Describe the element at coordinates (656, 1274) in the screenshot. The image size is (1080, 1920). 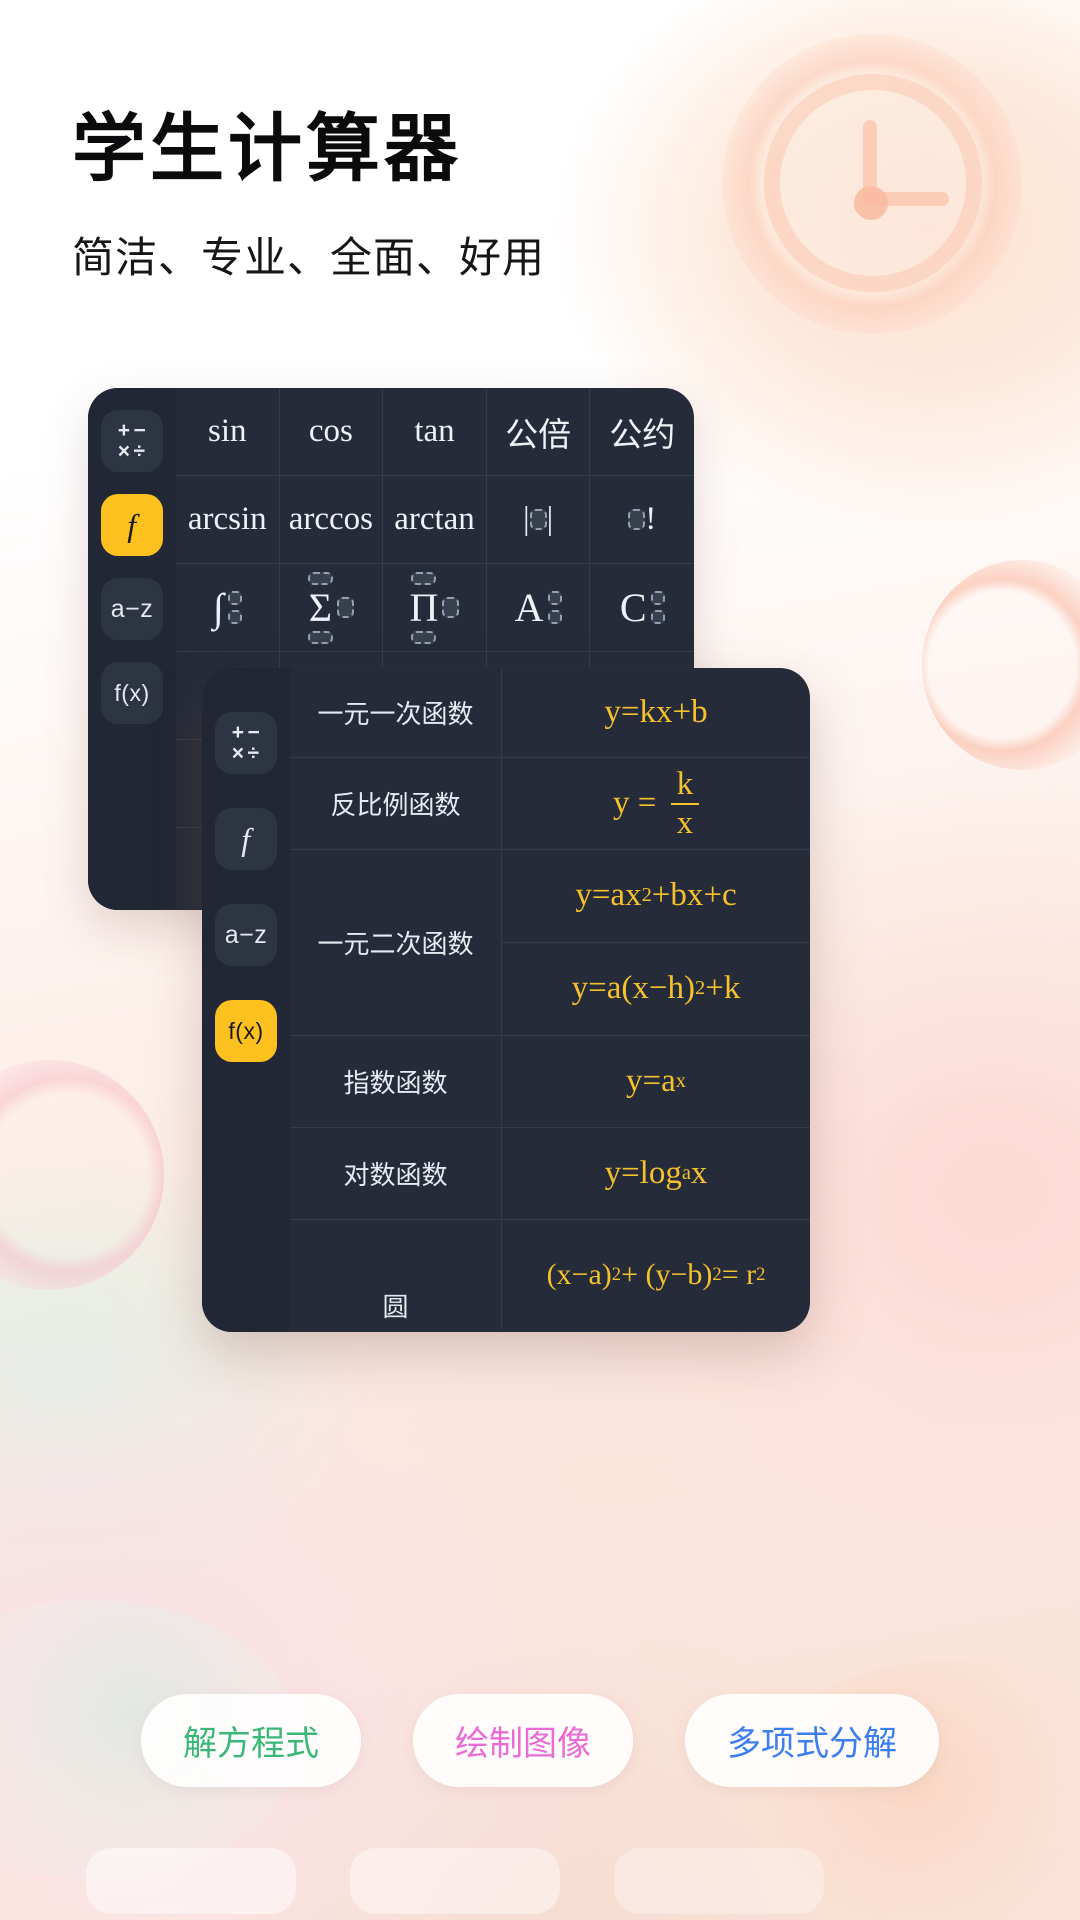
I see `formula-value: (x−a) 2 + (y−b) 2 = r2` at that location.